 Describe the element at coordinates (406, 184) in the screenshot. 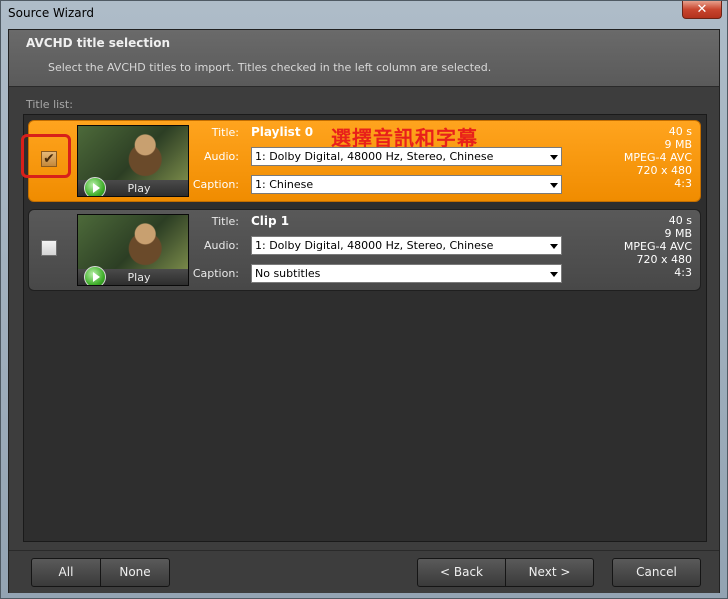

I see `caption-select: 1: Chinese` at that location.